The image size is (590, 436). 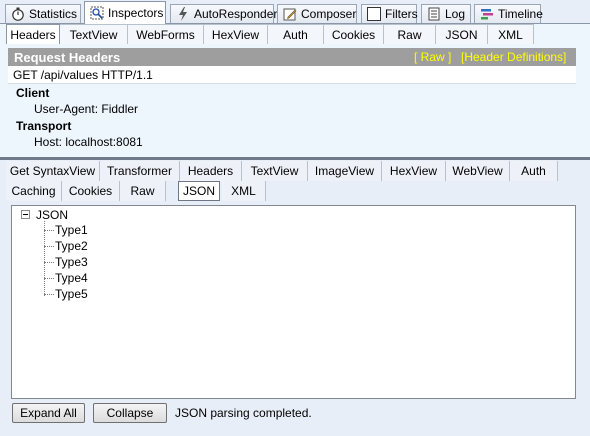 What do you see at coordinates (511, 34) in the screenshot?
I see `request-tab-xml: XML` at bounding box center [511, 34].